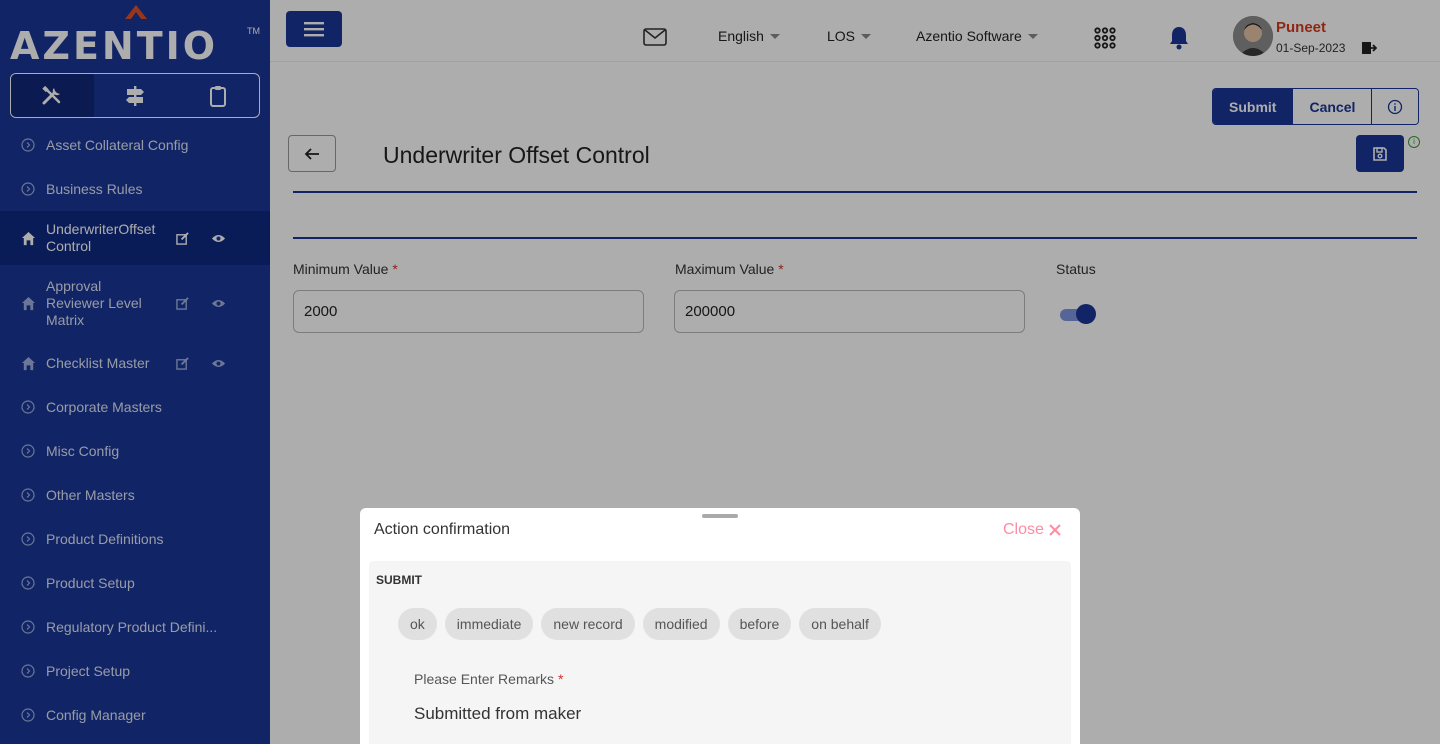 The height and width of the screenshot is (744, 1440). Describe the element at coordinates (714, 714) in the screenshot. I see `remarks-input` at that location.